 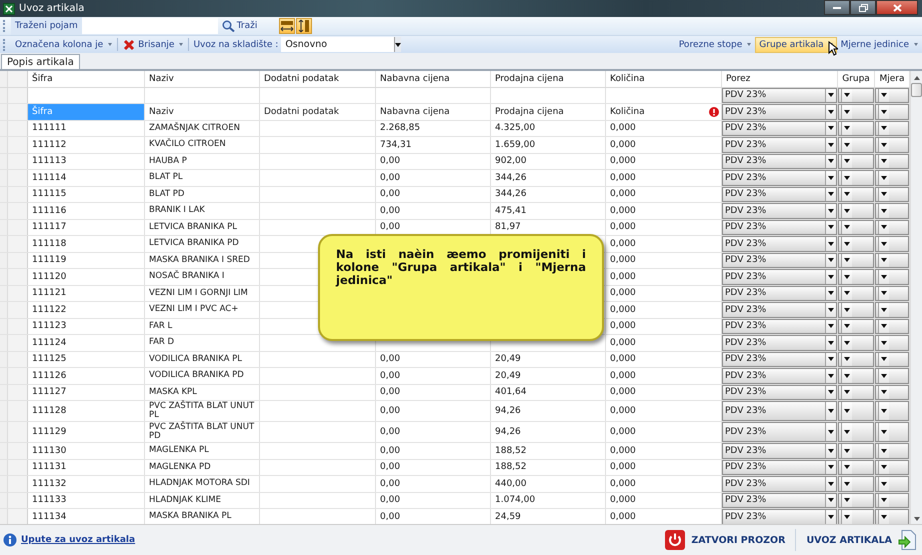 What do you see at coordinates (202, 112) in the screenshot?
I see `column-mapping-cell: Naziv` at bounding box center [202, 112].